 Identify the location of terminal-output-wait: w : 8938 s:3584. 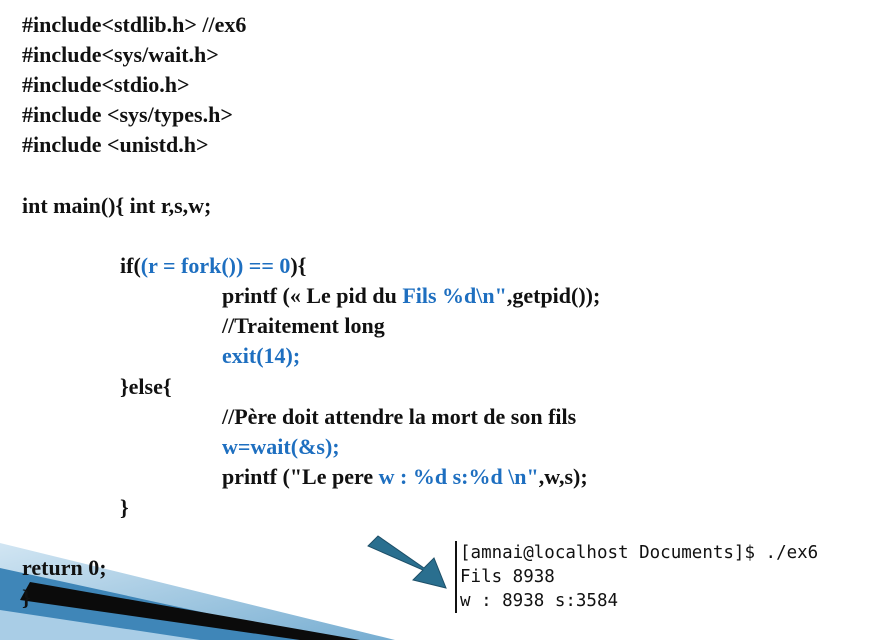
(539, 601).